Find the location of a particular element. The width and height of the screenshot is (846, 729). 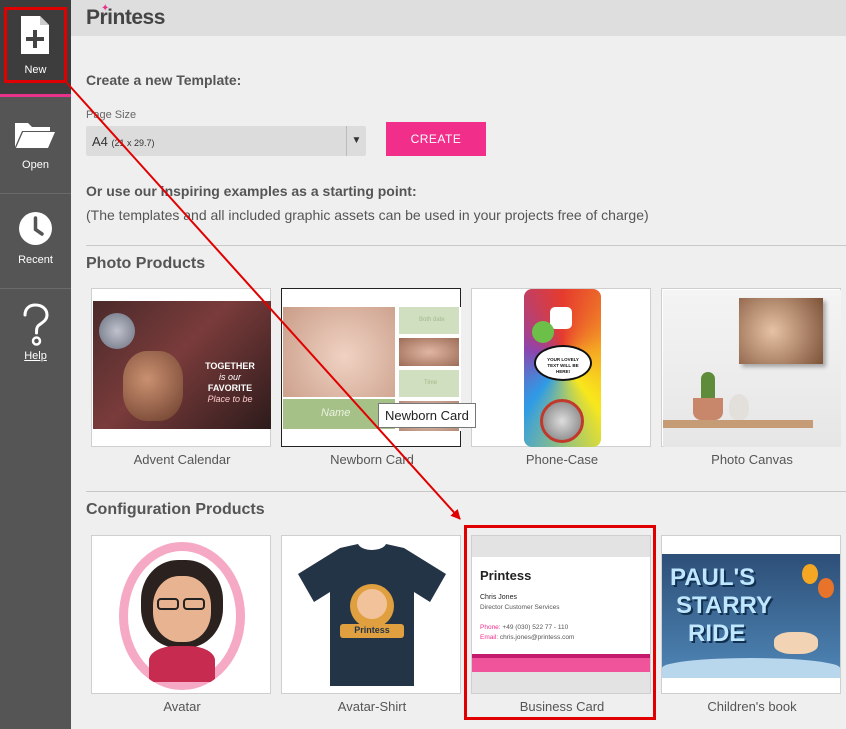

product-card-childrens-book: PAUL'S STARRY RIDE Children's book is located at coordinates (751, 624).